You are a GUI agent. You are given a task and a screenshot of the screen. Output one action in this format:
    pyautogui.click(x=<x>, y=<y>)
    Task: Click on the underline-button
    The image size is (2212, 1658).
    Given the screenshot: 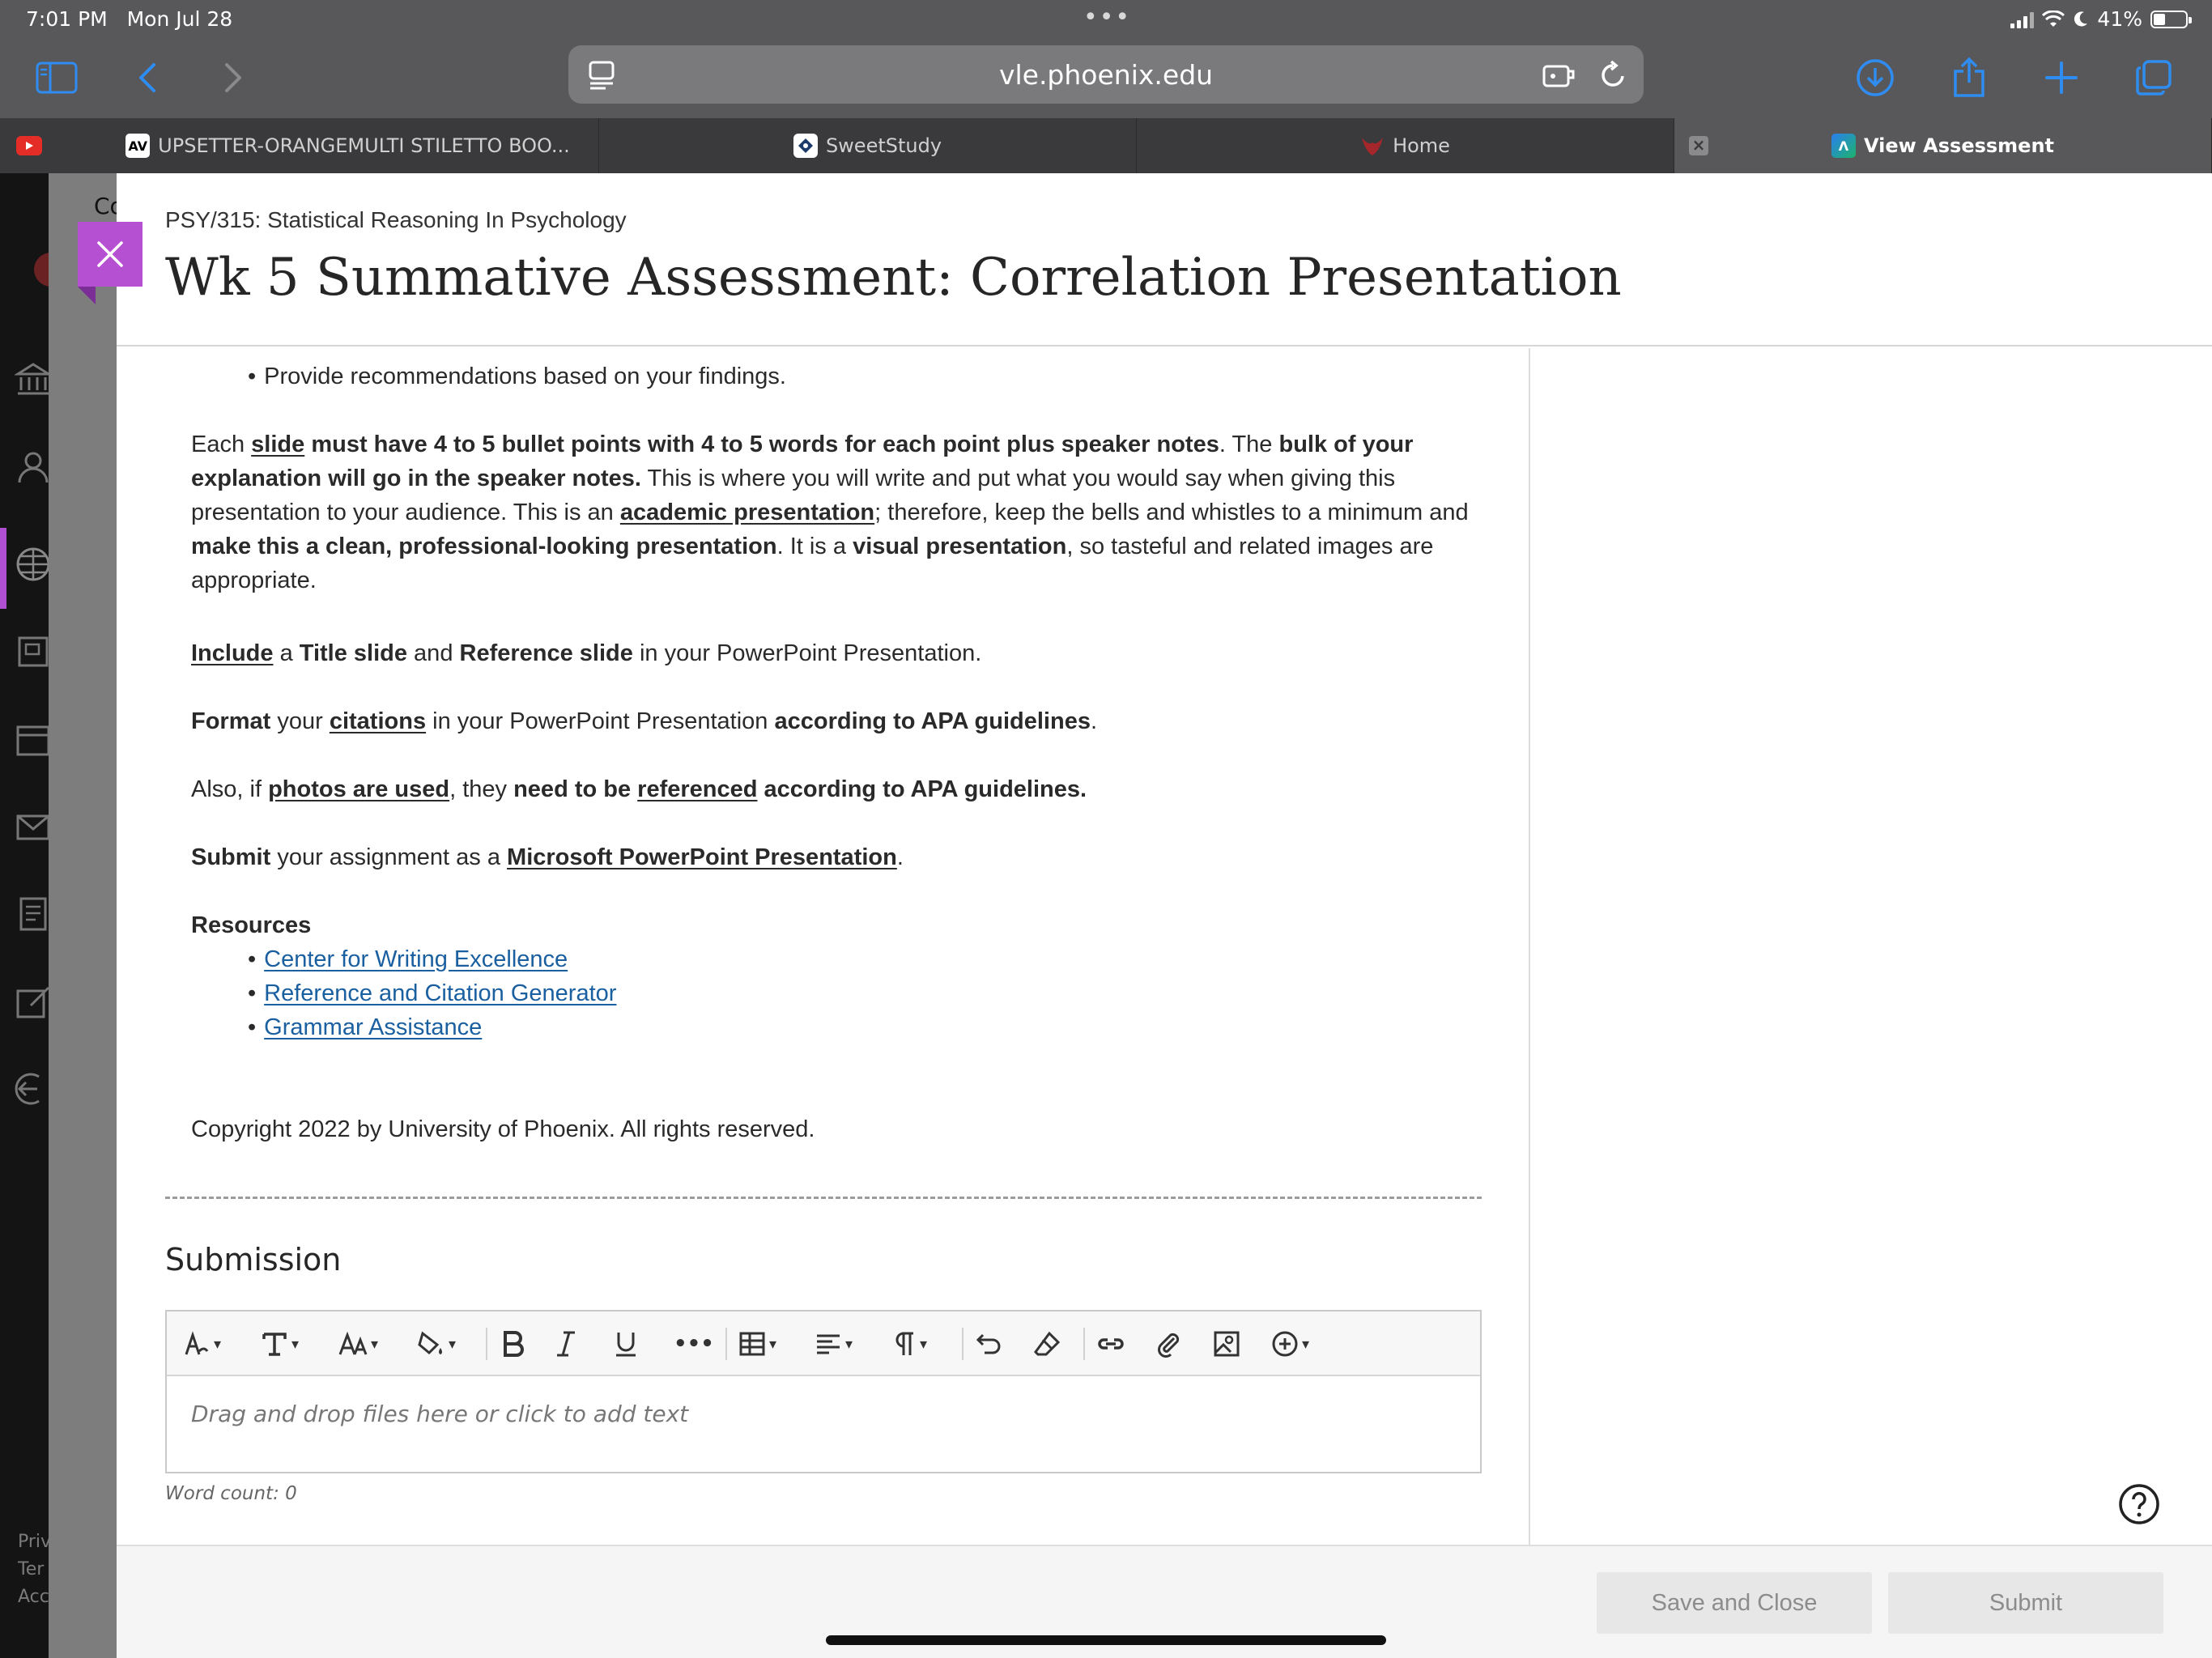 What is the action you would take?
    pyautogui.click(x=626, y=1344)
    